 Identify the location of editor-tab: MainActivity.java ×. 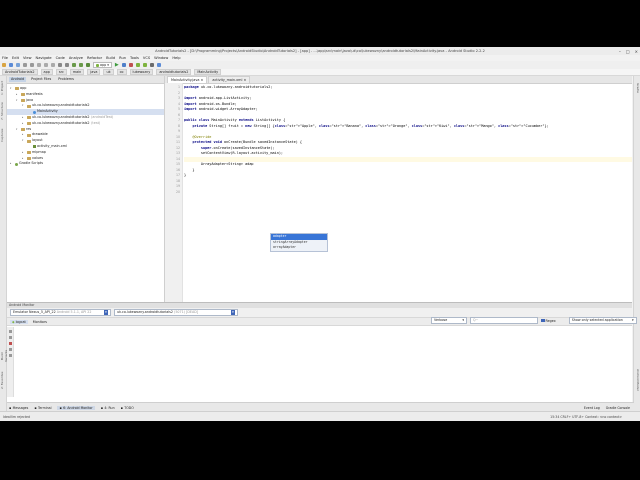
(187, 79).